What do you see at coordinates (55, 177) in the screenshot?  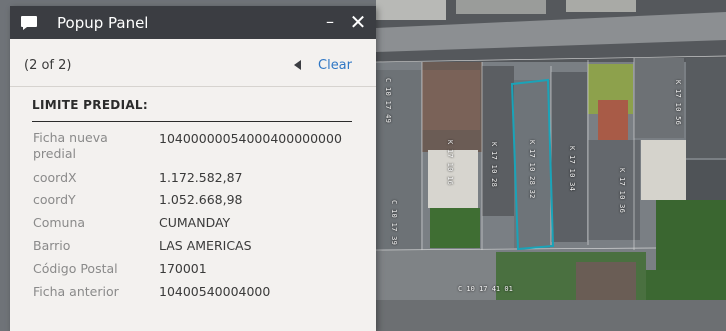 I see `field-label-coordx: coordX` at bounding box center [55, 177].